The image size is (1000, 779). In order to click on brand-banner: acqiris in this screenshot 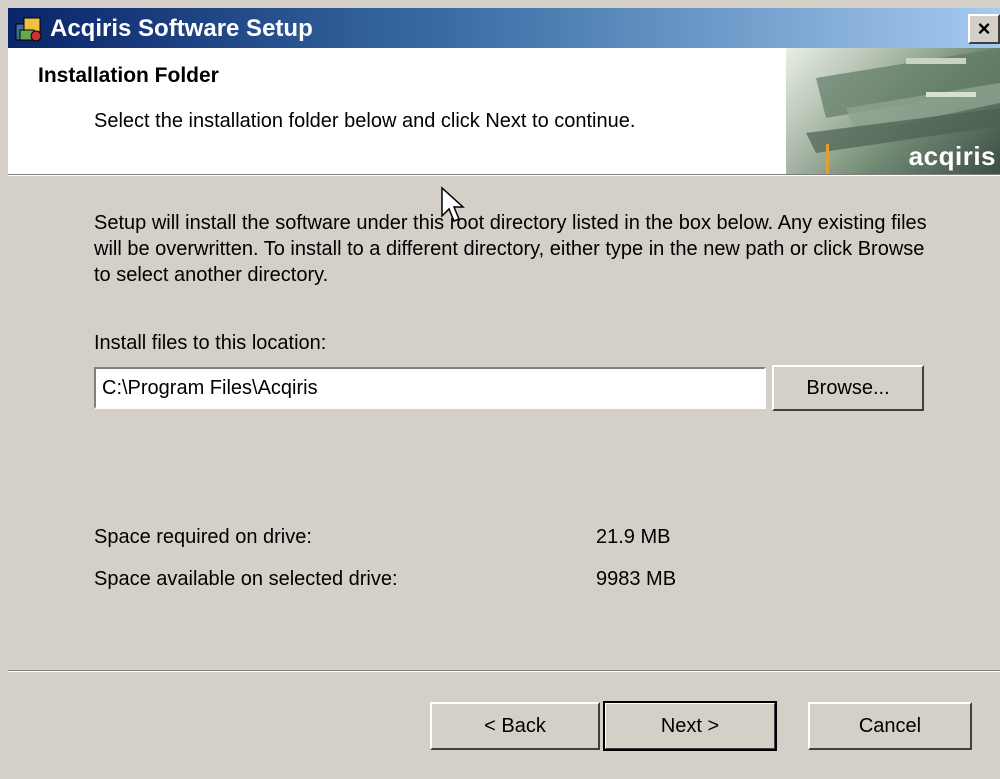, I will do `click(893, 111)`.